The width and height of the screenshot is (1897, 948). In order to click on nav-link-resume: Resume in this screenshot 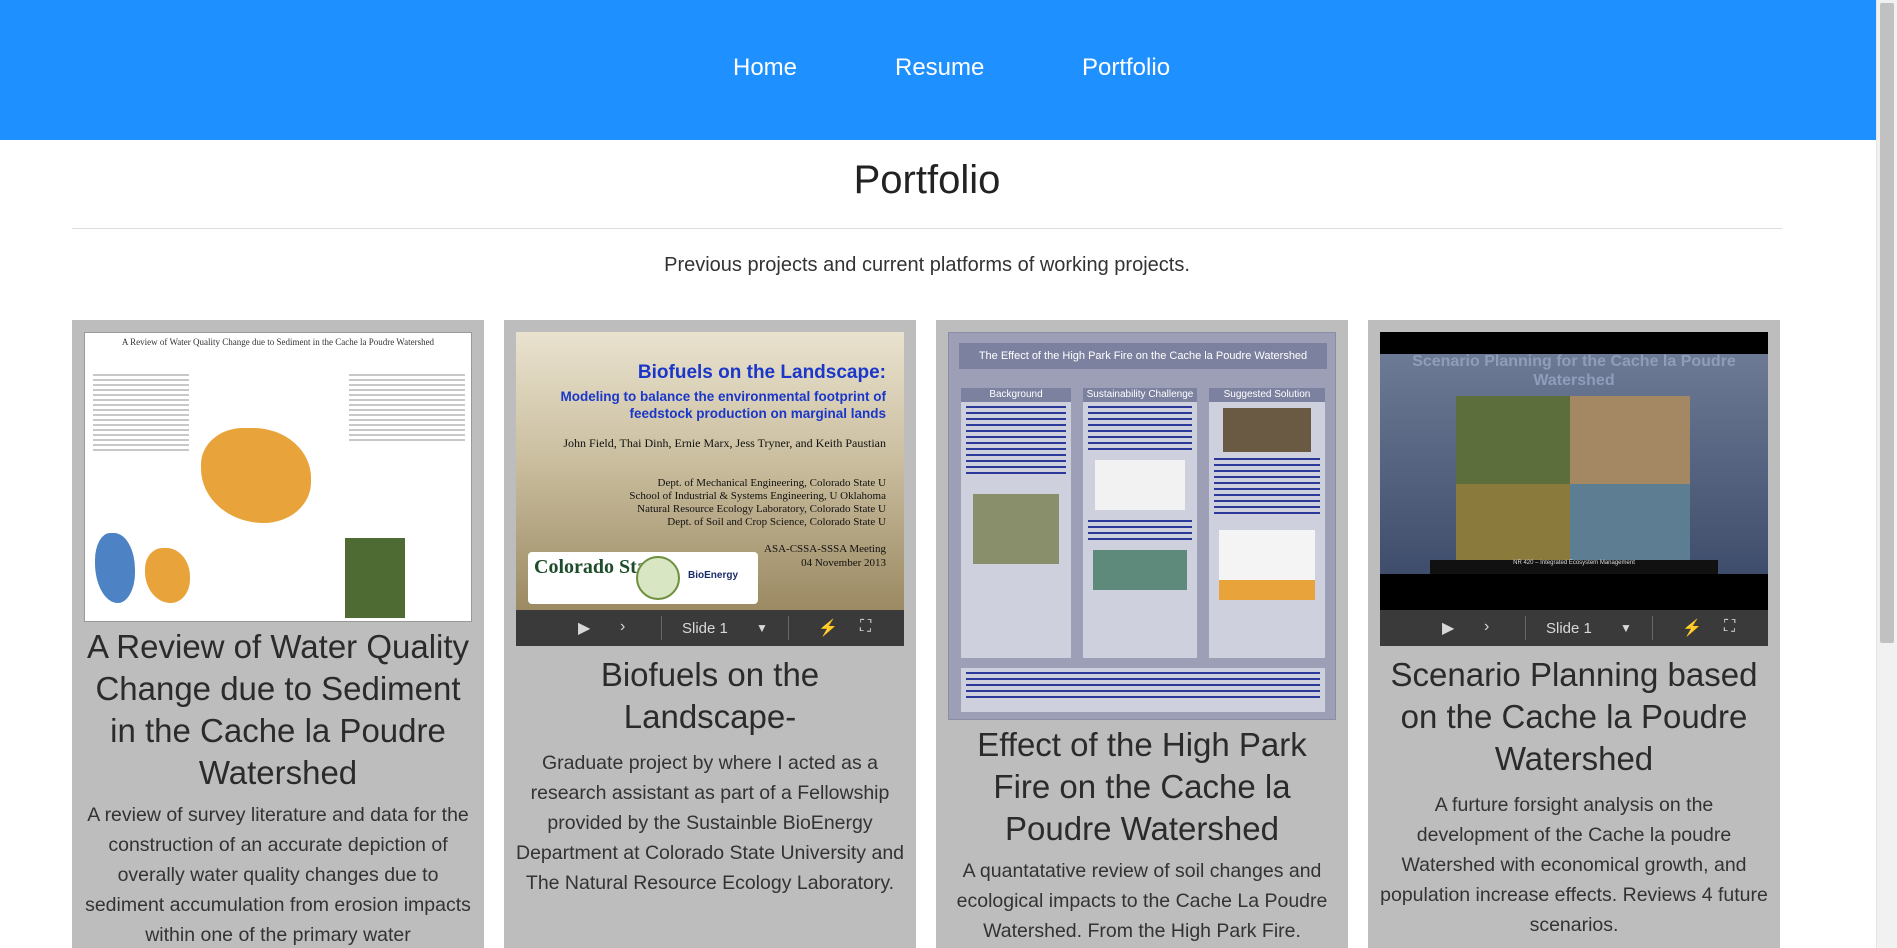, I will do `click(939, 68)`.